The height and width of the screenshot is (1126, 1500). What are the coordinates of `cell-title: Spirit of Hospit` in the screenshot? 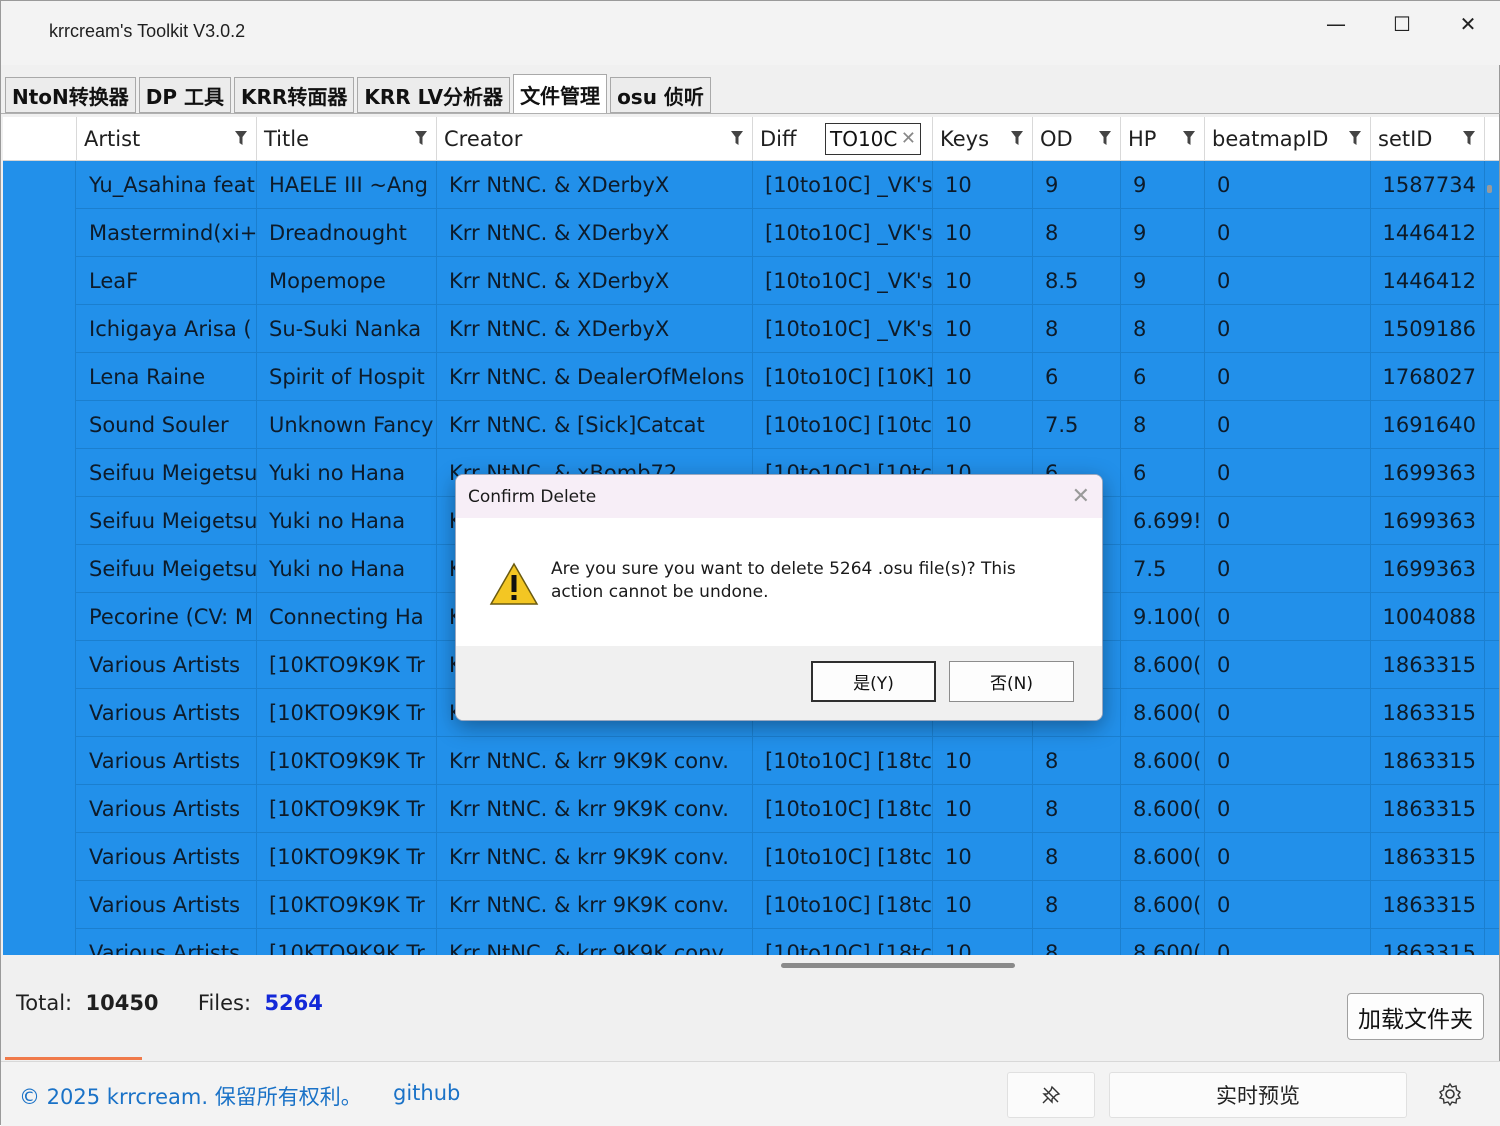 It's located at (347, 377).